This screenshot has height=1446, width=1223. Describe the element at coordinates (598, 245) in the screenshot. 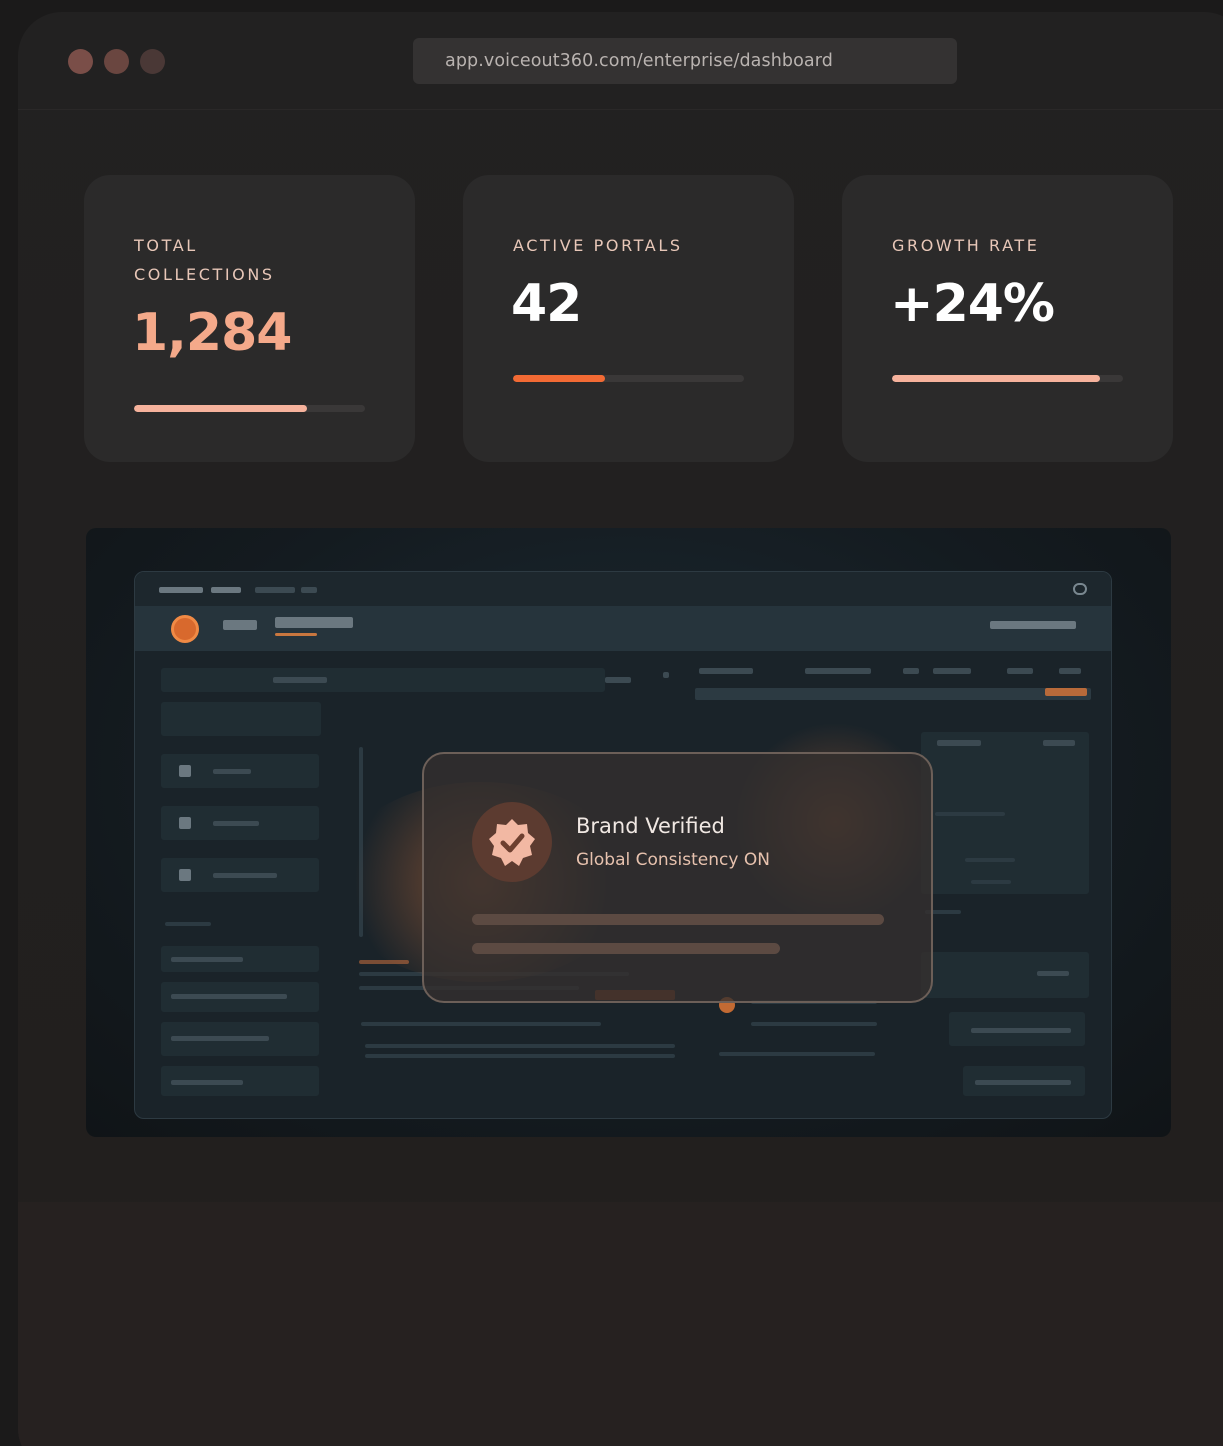

I see `stat-label: ACTIVE PORTALS` at that location.